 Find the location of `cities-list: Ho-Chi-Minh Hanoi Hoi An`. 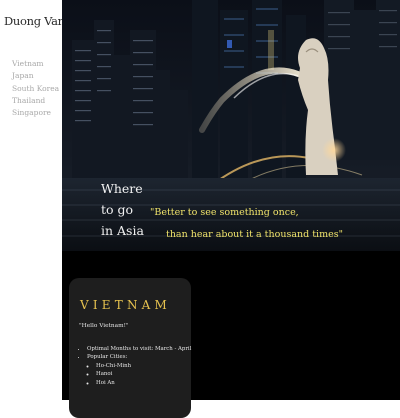

cities-list: Ho-Chi-Minh Hanoi Hoi An is located at coordinates (139, 374).